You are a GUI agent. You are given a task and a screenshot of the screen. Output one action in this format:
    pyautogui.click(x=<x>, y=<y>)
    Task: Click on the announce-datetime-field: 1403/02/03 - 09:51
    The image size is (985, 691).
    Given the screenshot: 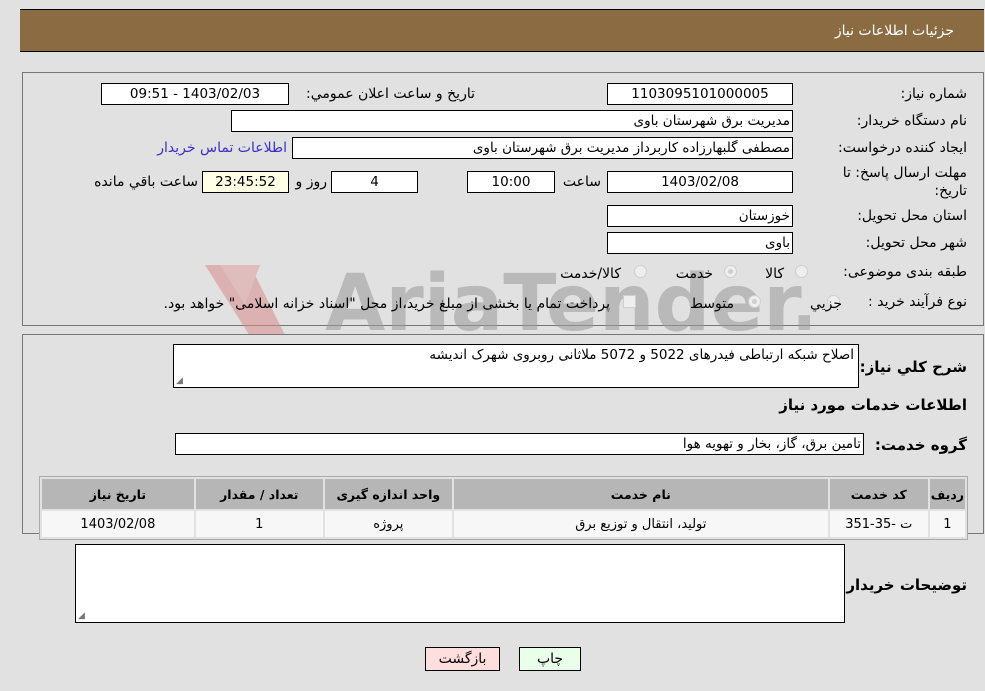 What is the action you would take?
    pyautogui.click(x=195, y=94)
    